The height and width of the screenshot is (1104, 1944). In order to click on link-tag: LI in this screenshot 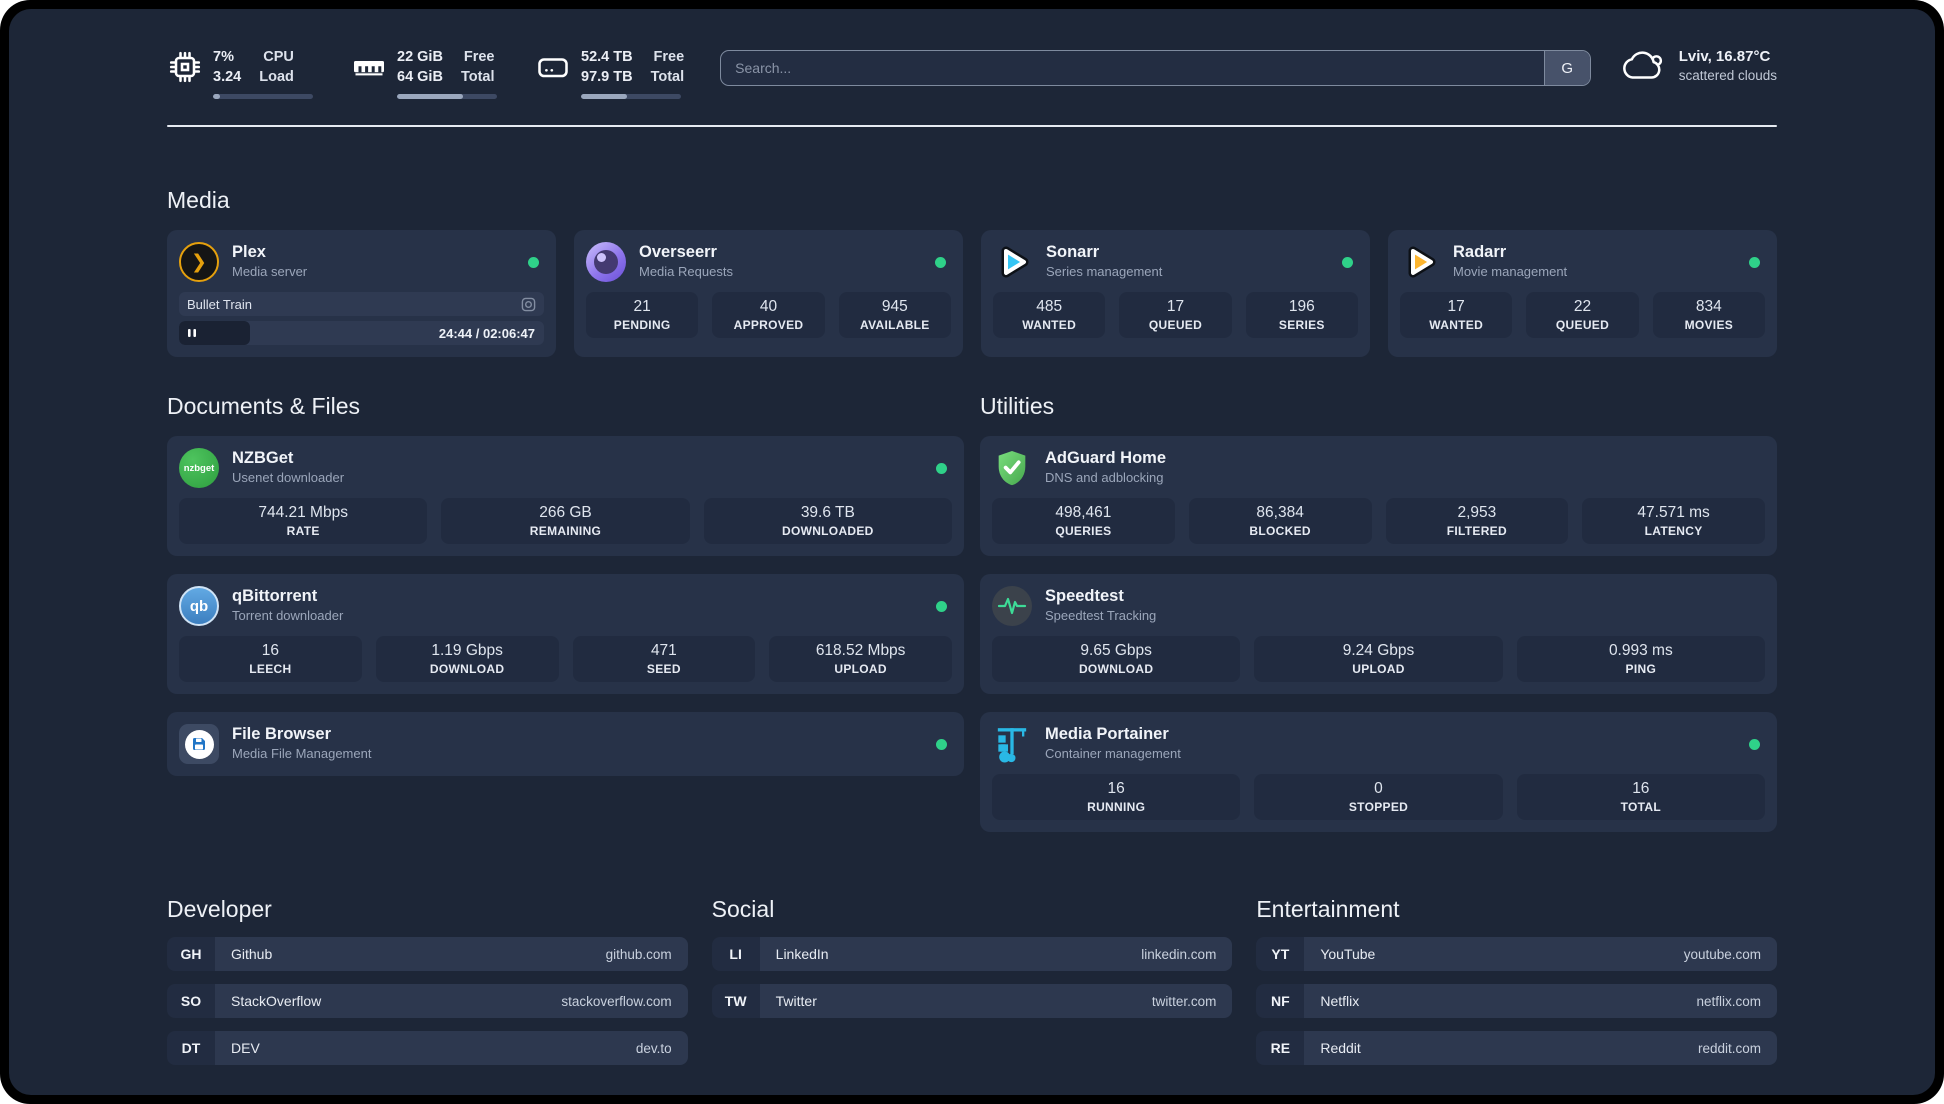, I will do `click(735, 954)`.